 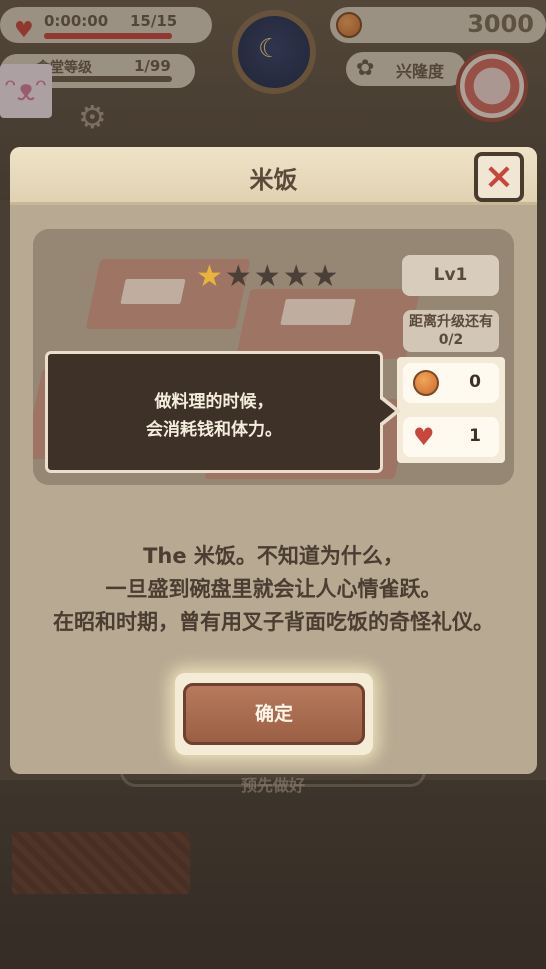 What do you see at coordinates (424, 437) in the screenshot?
I see `heart-icon: ♥` at bounding box center [424, 437].